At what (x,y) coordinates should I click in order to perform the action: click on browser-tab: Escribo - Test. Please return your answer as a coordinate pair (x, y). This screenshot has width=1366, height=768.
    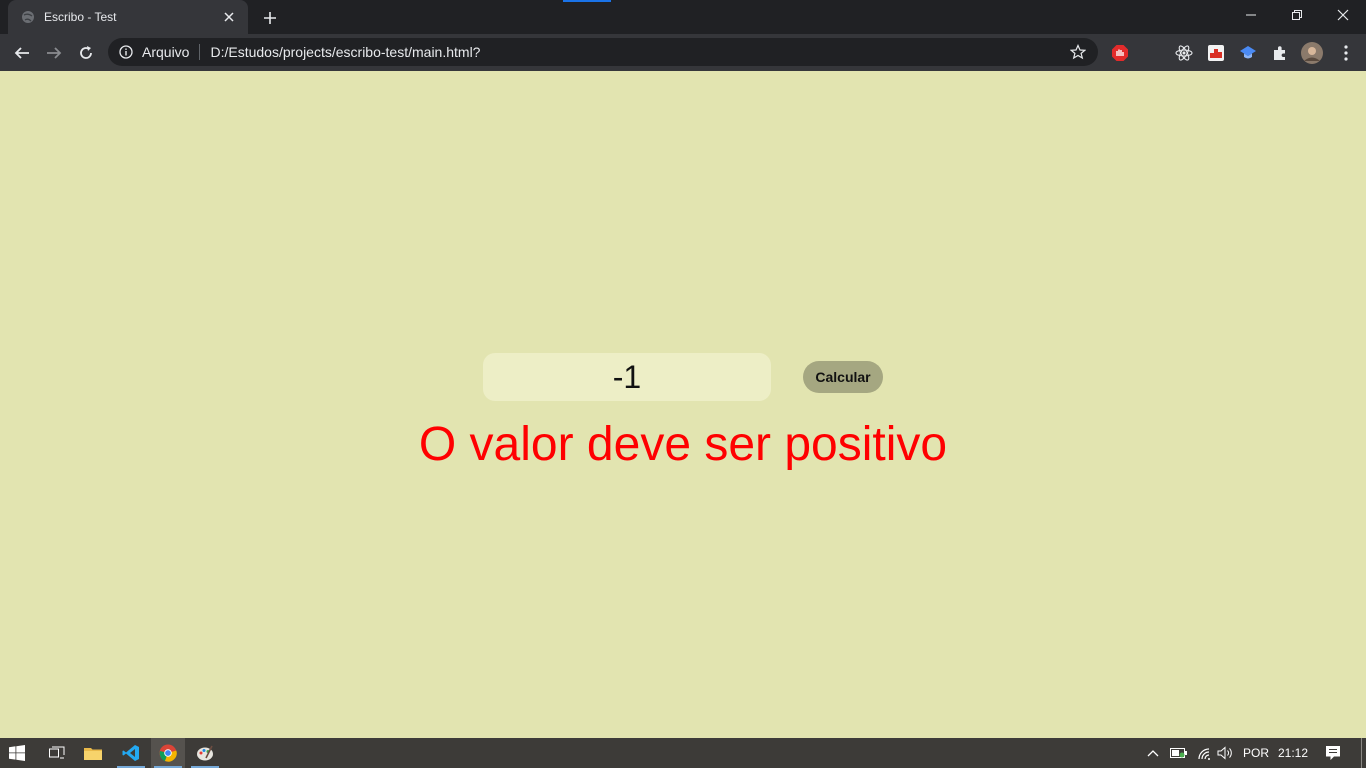
    Looking at the image, I should click on (128, 17).